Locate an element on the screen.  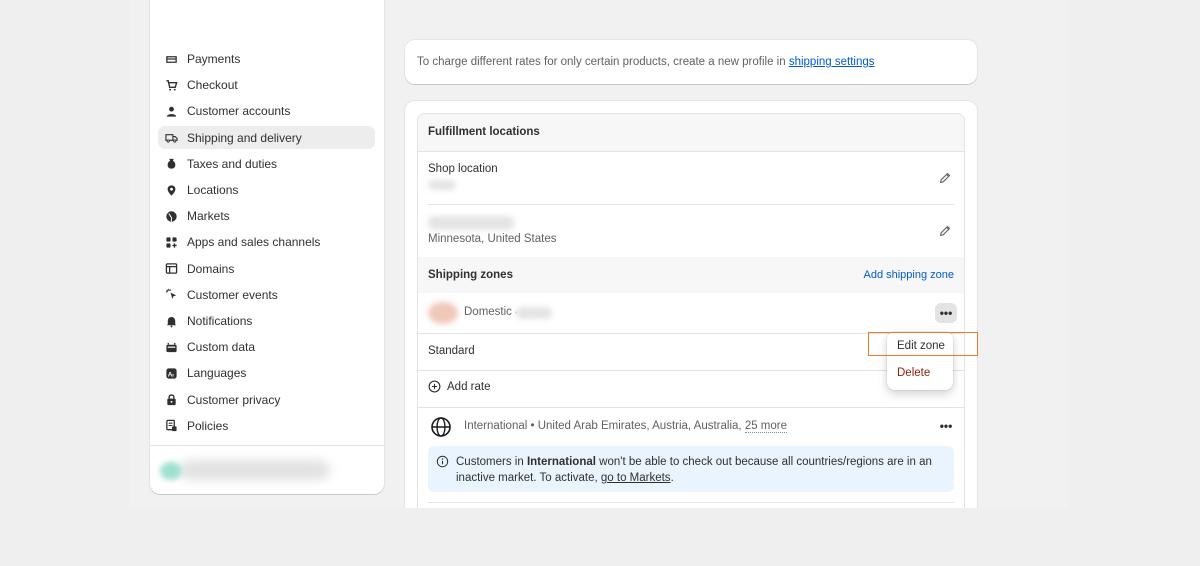
sidebar-item-locations: Locations is located at coordinates (266, 190).